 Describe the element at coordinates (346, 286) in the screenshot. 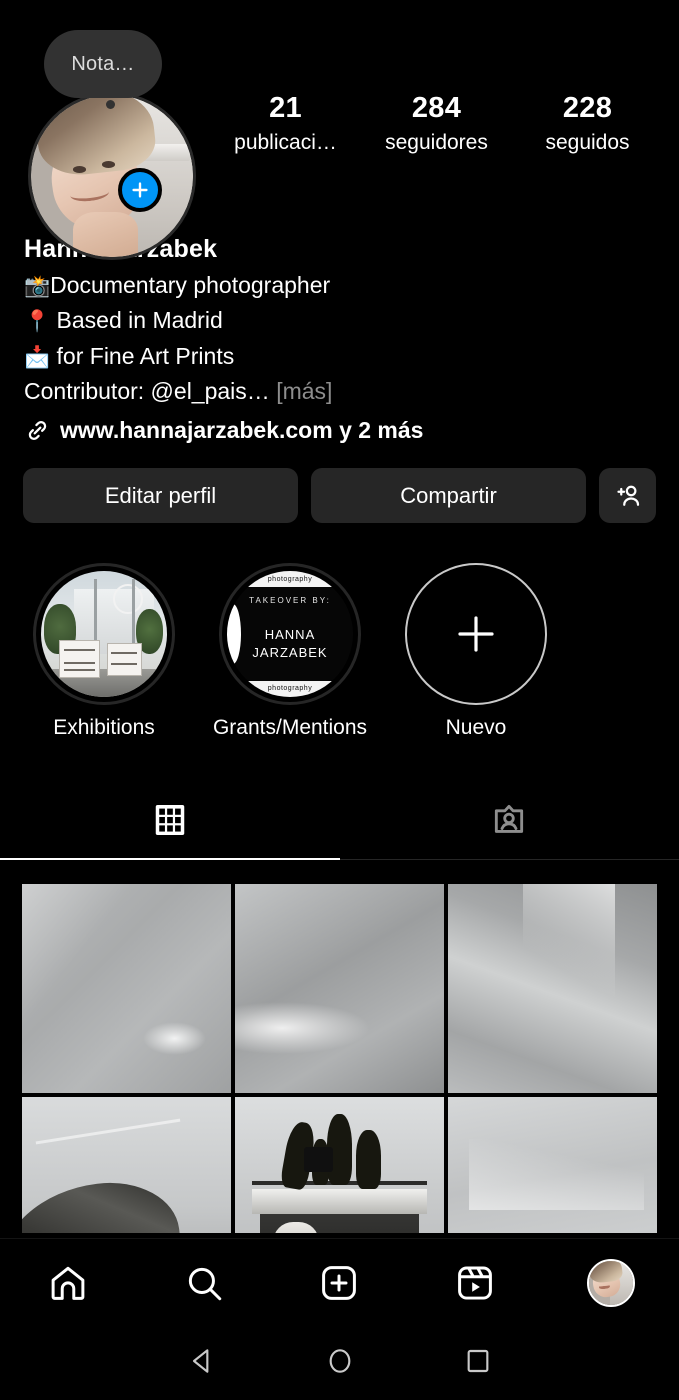

I see `bio-line-1: 📸Documentary photographer` at that location.